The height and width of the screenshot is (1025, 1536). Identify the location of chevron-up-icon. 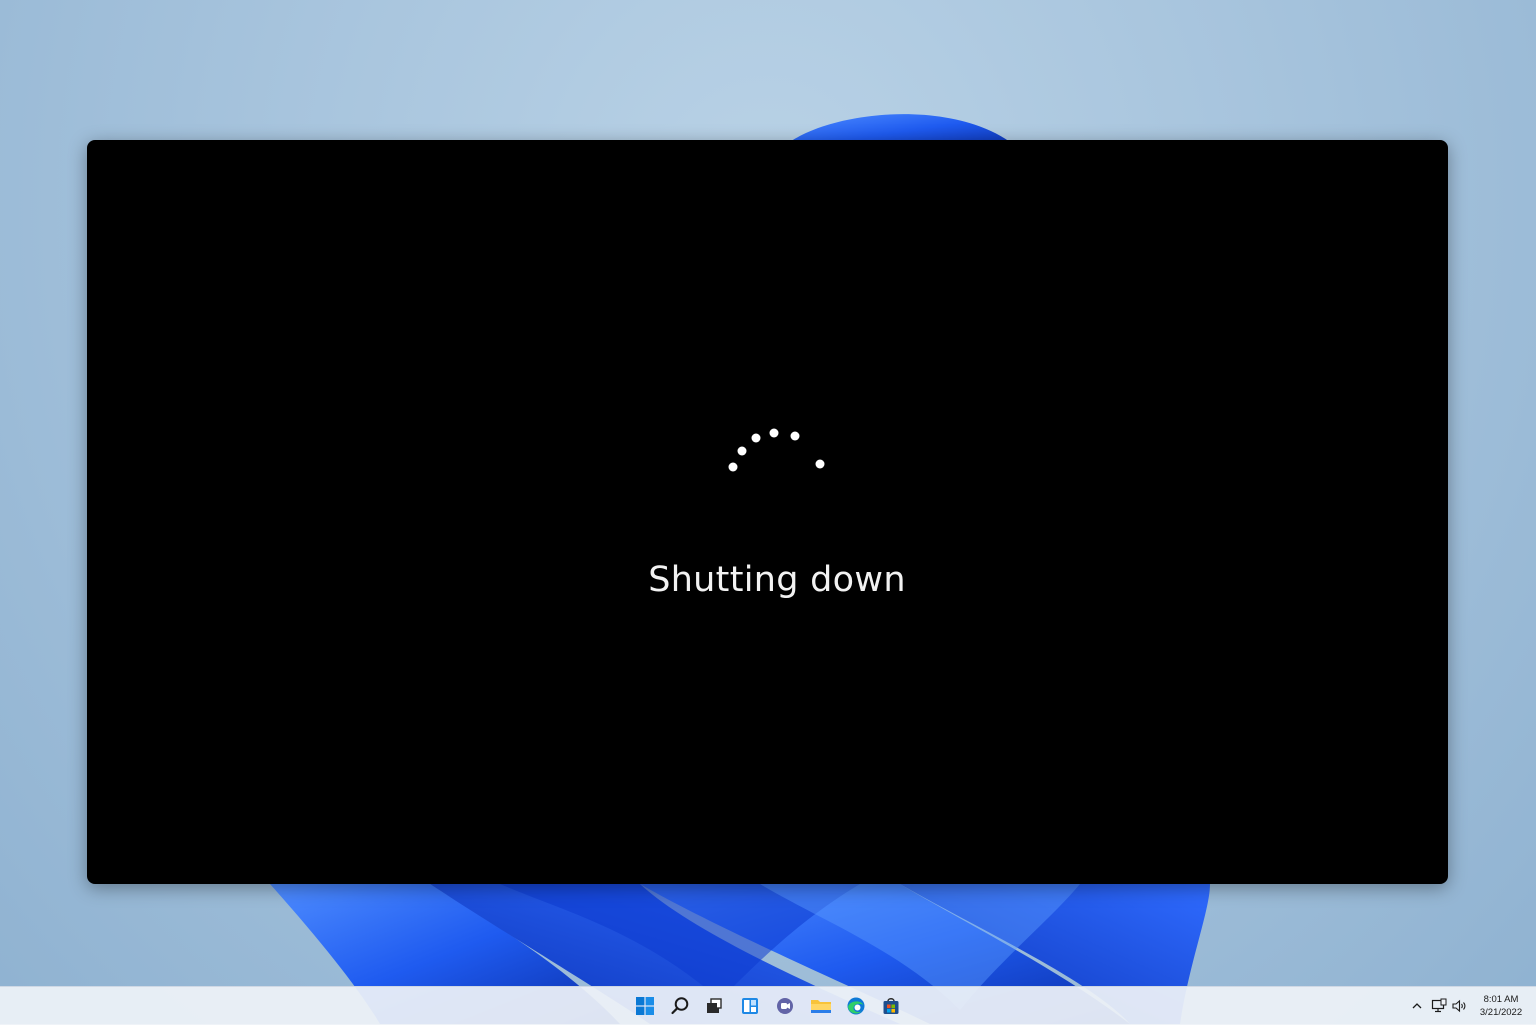
(1417, 1006).